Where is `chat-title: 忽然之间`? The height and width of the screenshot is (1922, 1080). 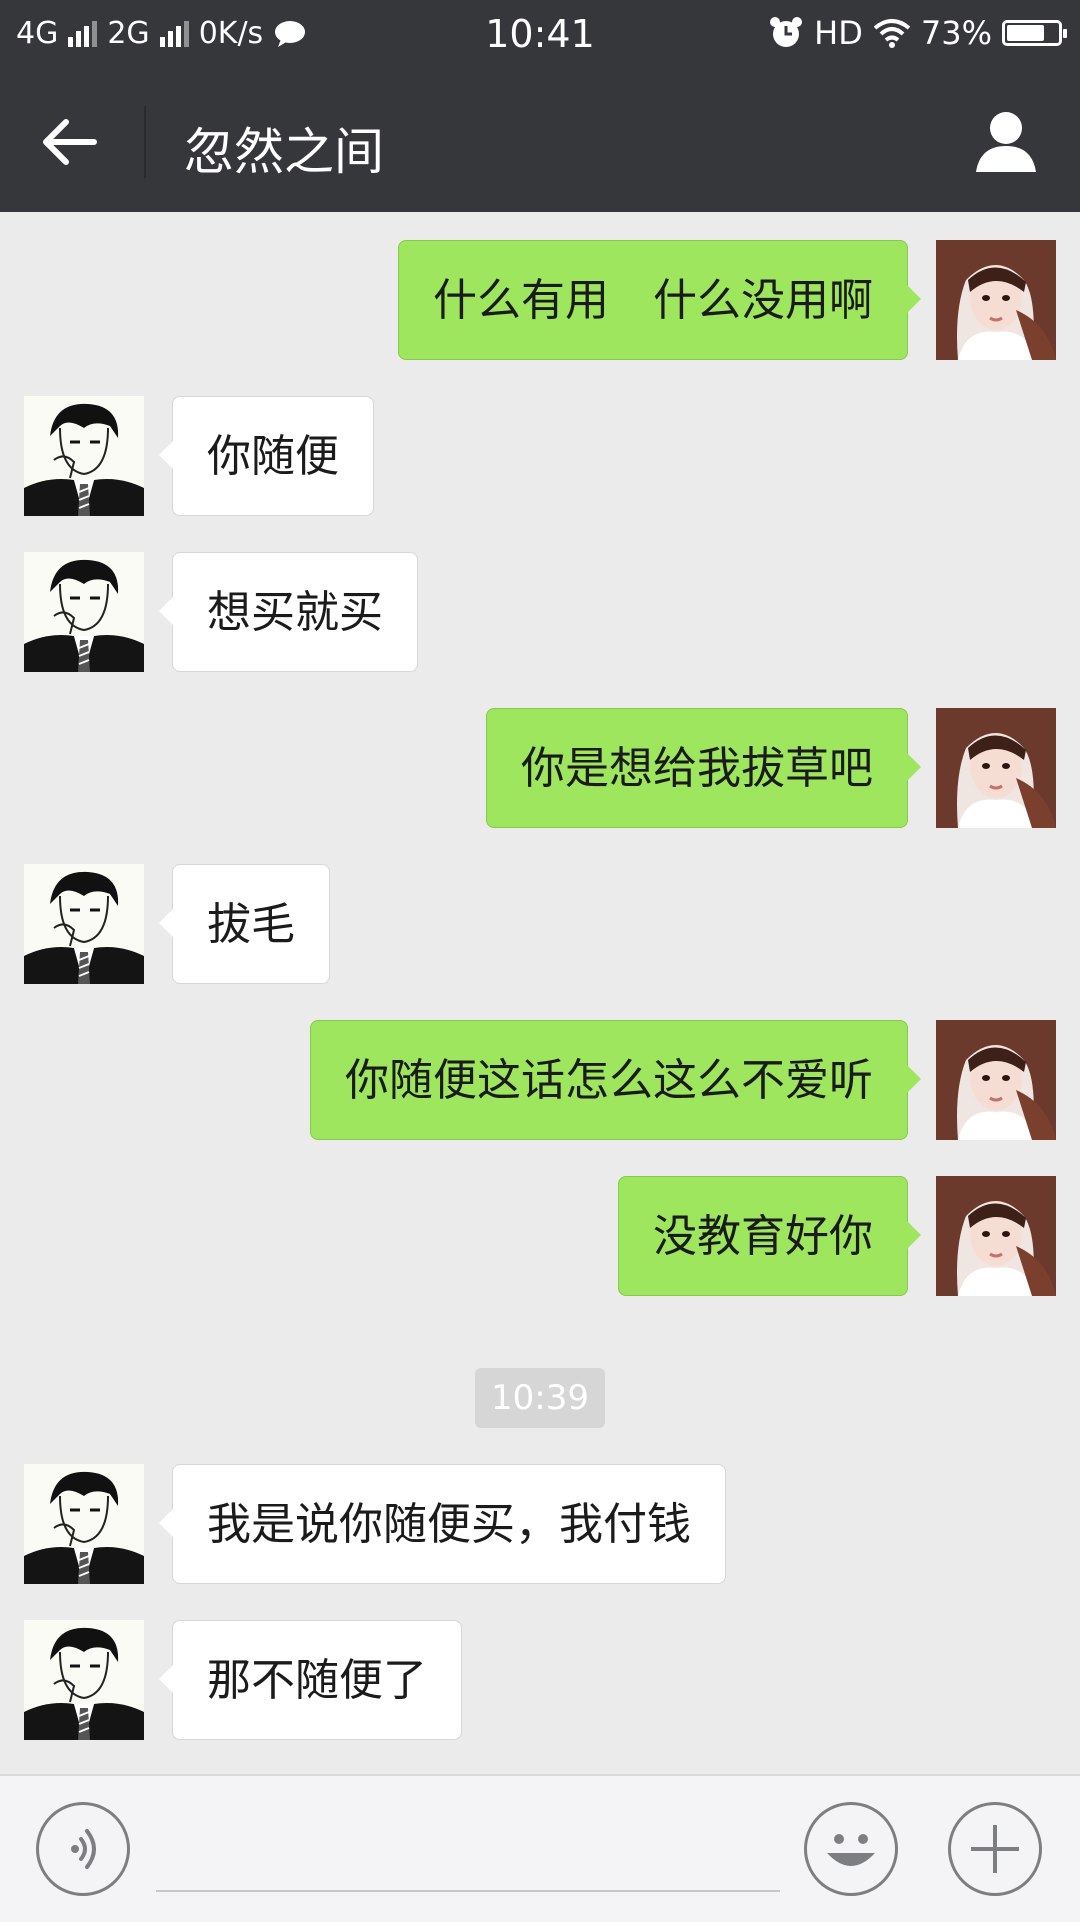 chat-title: 忽然之间 is located at coordinates (284, 152).